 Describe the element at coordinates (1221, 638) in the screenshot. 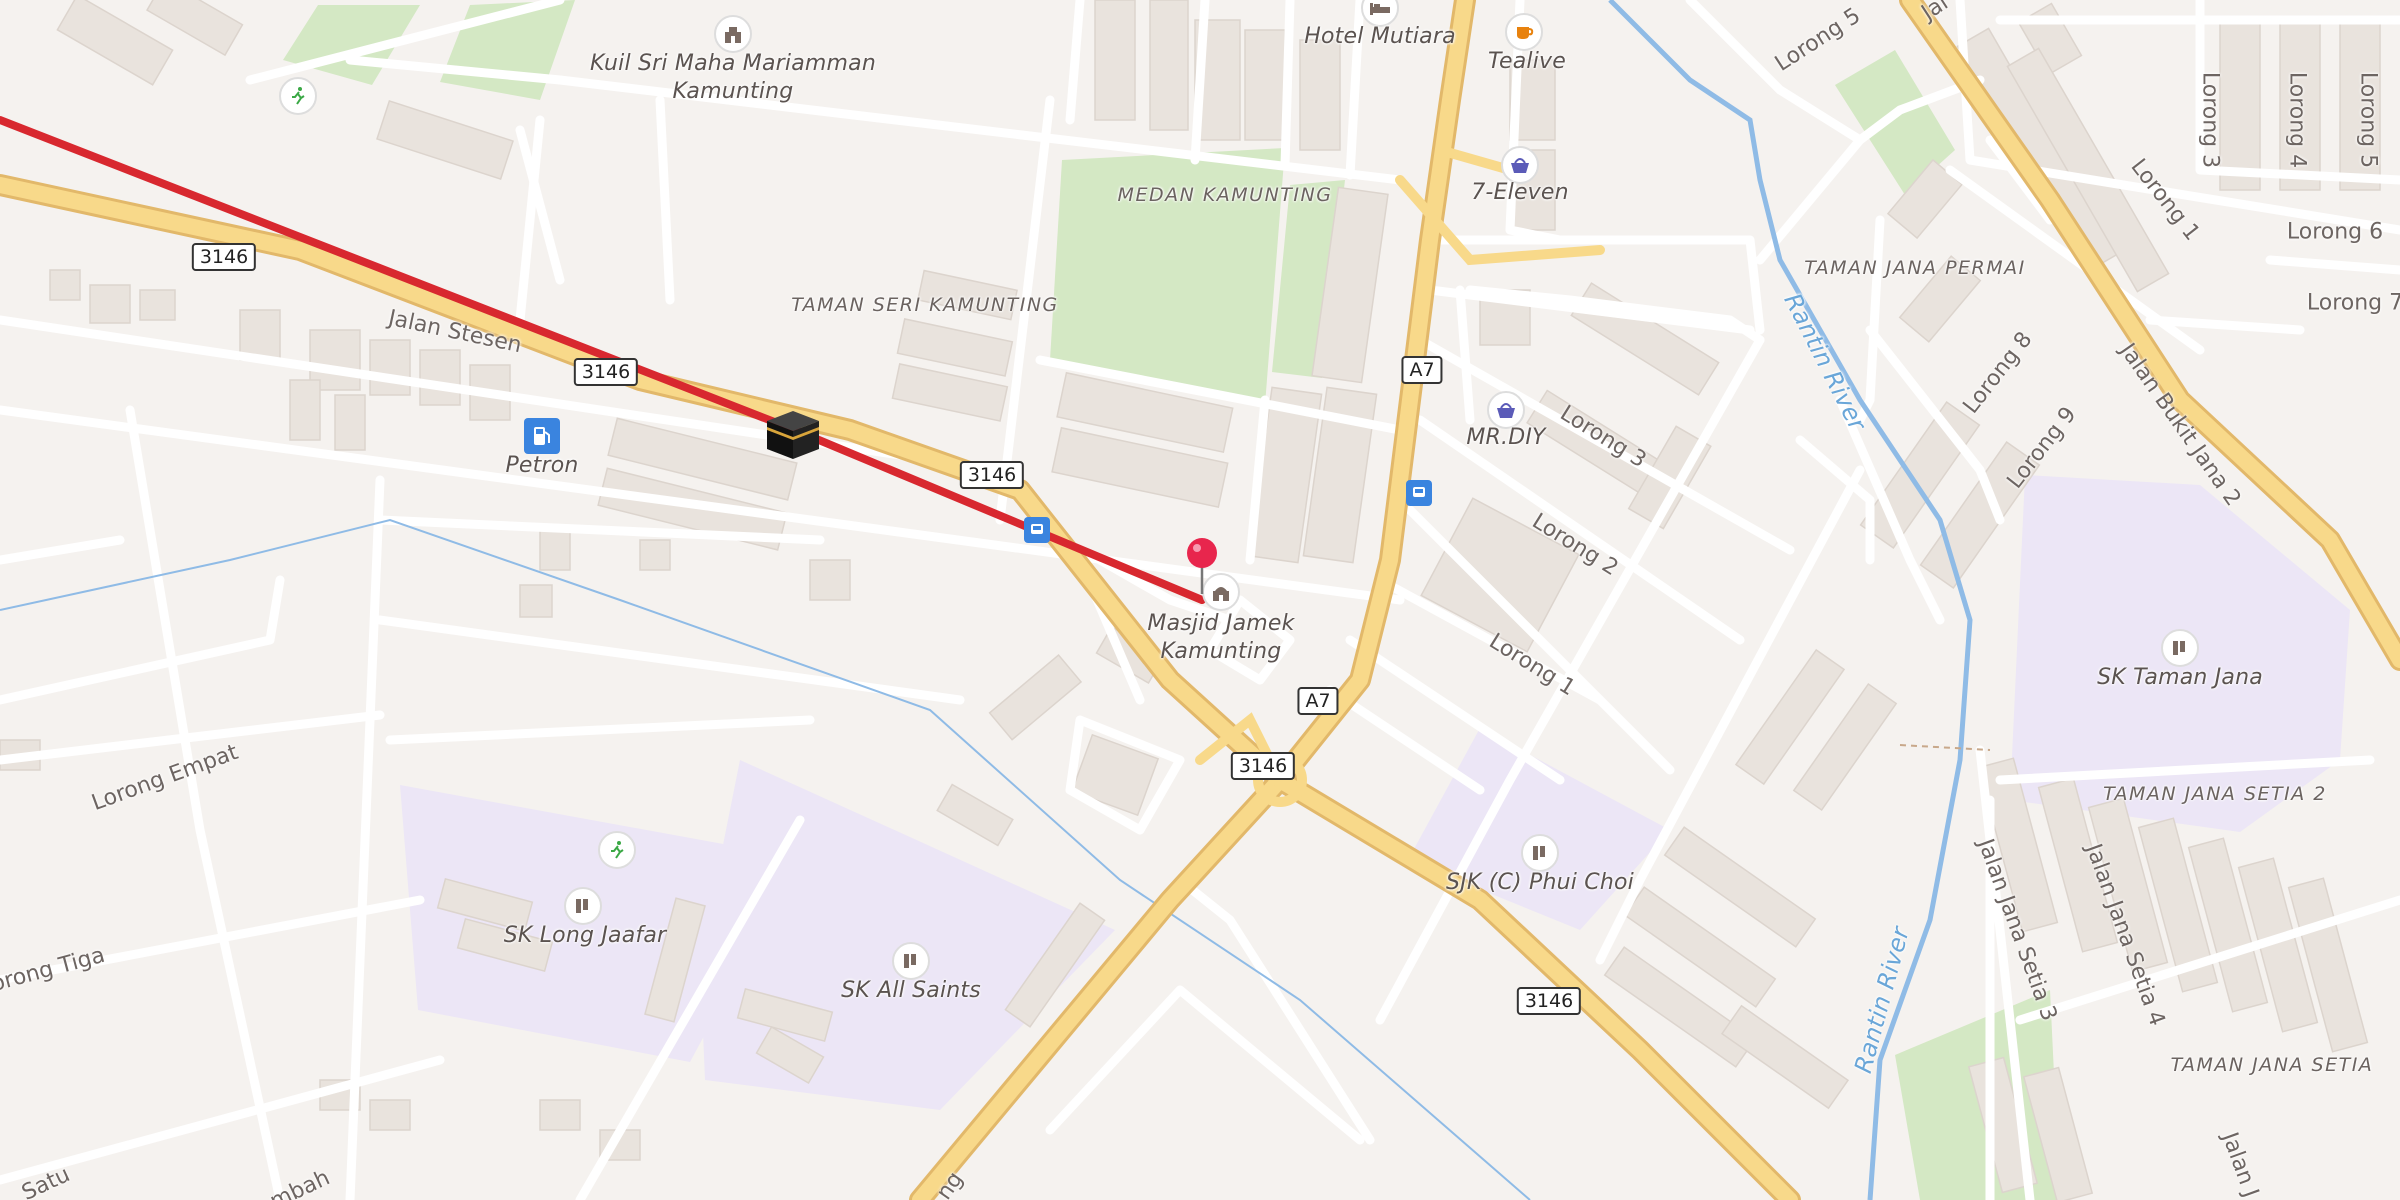

I see `poi-label-masjid: Masjid Jamek Kamunting` at that location.